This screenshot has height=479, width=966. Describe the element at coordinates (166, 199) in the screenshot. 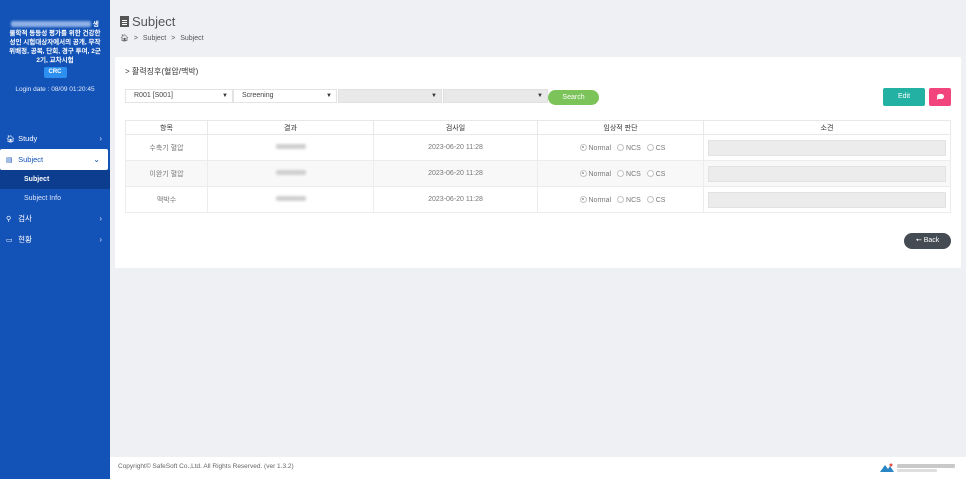

I see `item-cell: 맥박수` at that location.